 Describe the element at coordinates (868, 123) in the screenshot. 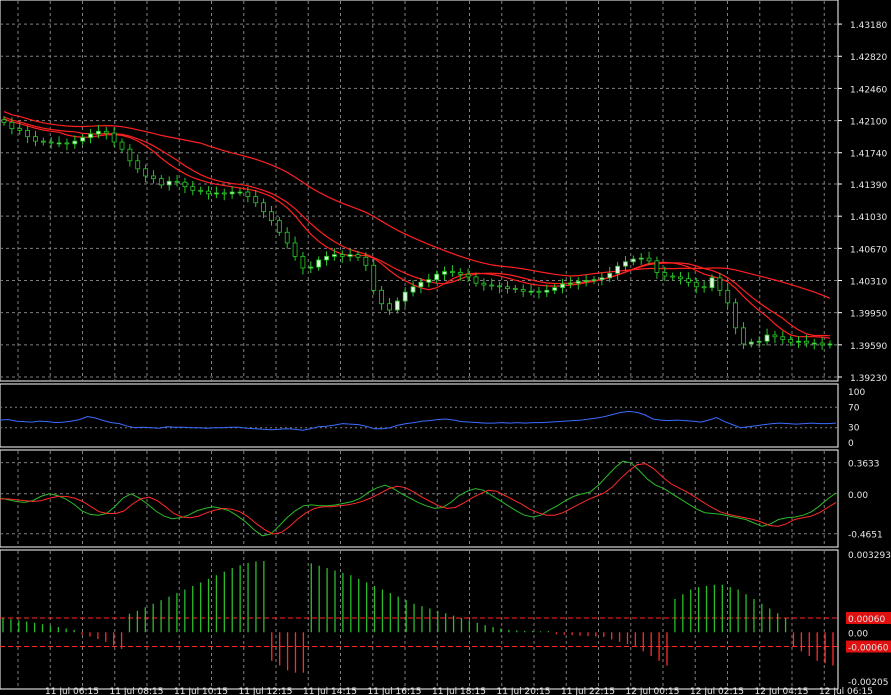

I see `price-tick-label: 1.42100` at that location.